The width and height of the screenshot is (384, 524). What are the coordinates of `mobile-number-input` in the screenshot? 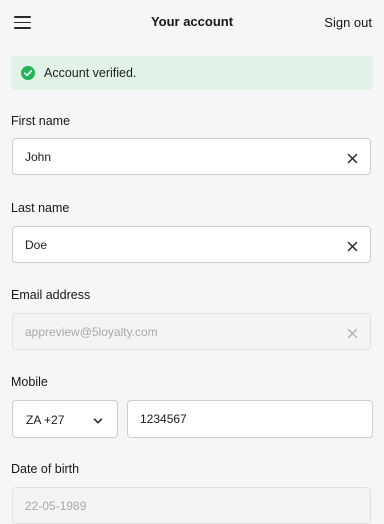 It's located at (250, 419).